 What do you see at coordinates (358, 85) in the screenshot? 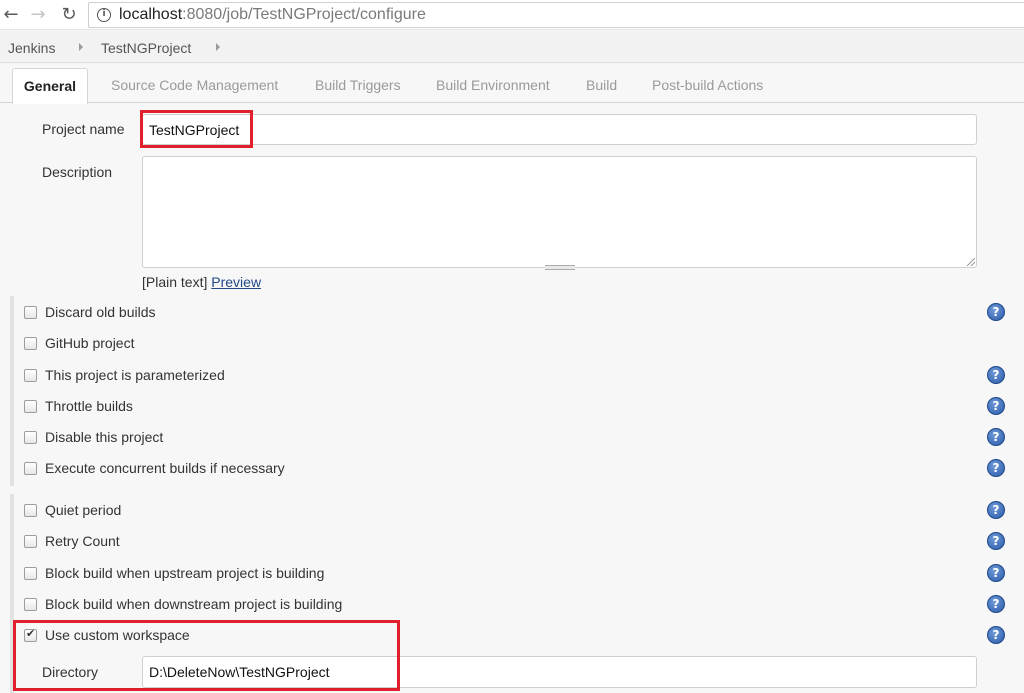
I see `tab-build-triggers: Build Triggers` at bounding box center [358, 85].